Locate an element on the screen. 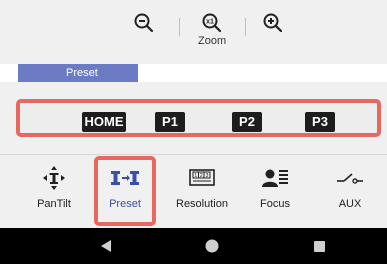 This screenshot has width=387, height=264. home-icon is located at coordinates (212, 246).